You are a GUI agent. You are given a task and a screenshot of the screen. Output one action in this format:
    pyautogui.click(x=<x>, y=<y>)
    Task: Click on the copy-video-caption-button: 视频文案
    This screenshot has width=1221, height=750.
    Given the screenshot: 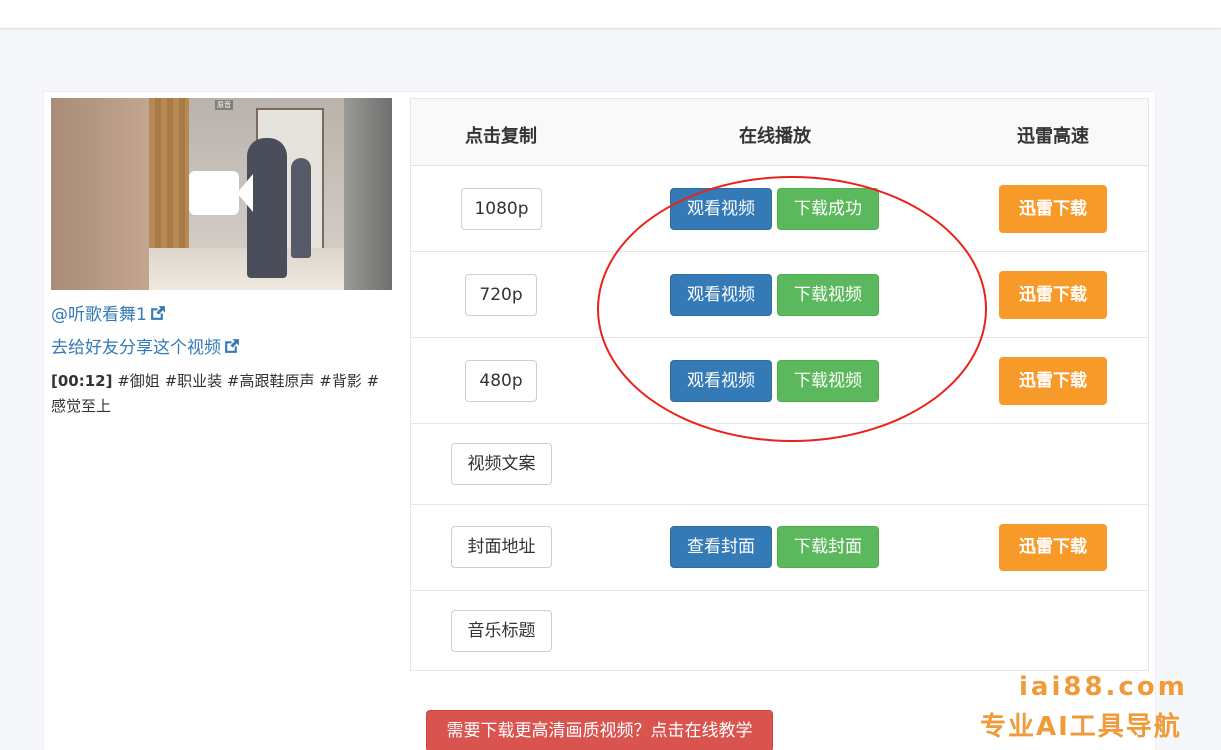 What is the action you would take?
    pyautogui.click(x=501, y=464)
    